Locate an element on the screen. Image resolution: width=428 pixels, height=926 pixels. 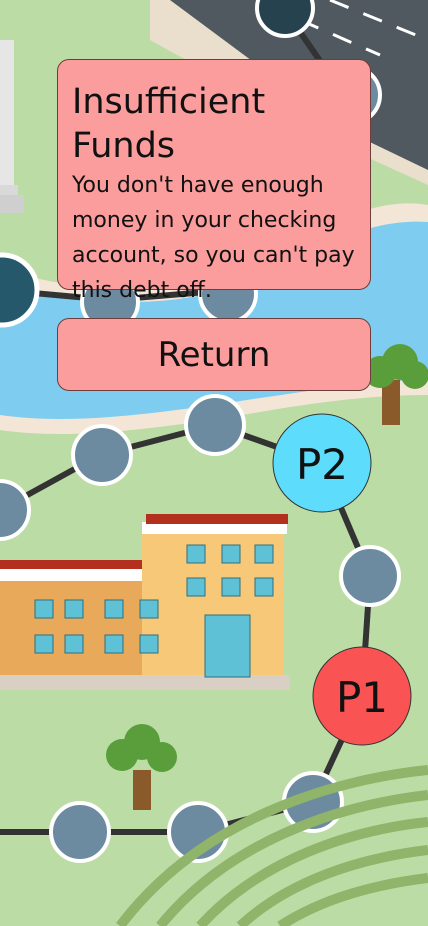
player-token-label: P1 is located at coordinates (362, 697).